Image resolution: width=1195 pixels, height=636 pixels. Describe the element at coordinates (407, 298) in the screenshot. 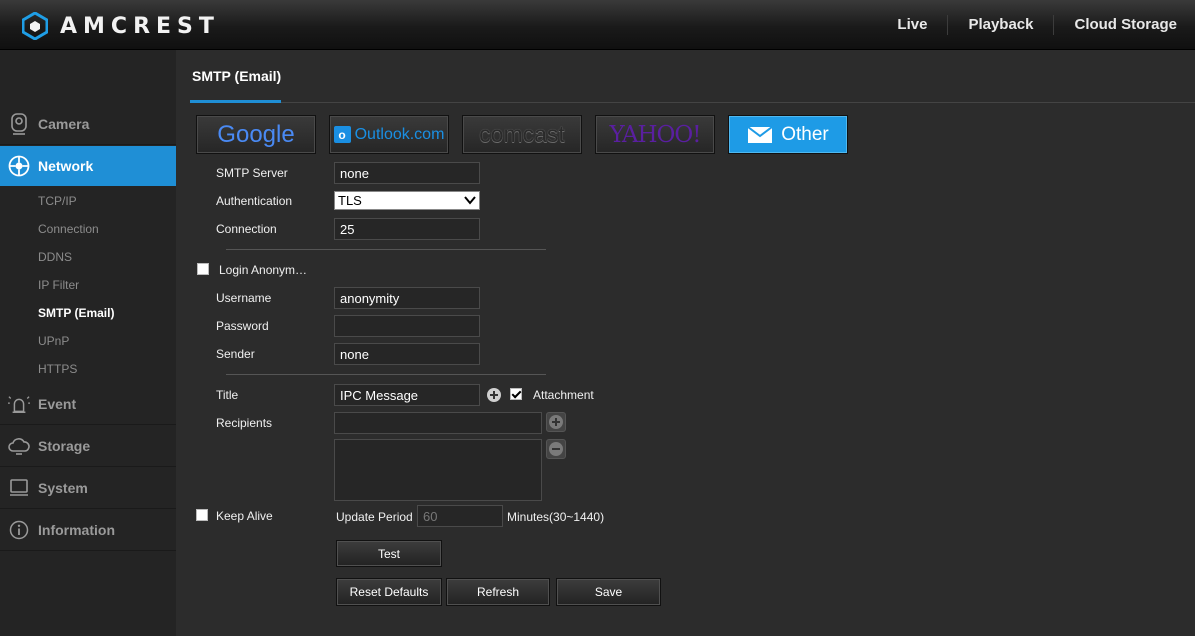

I see `username-input: anonymity` at that location.